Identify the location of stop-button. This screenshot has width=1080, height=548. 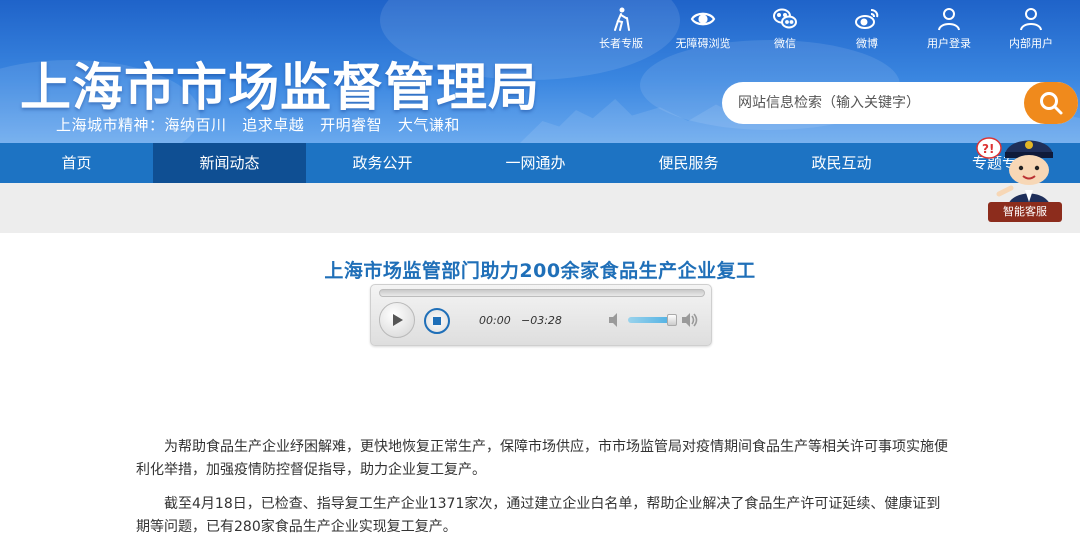
(437, 321).